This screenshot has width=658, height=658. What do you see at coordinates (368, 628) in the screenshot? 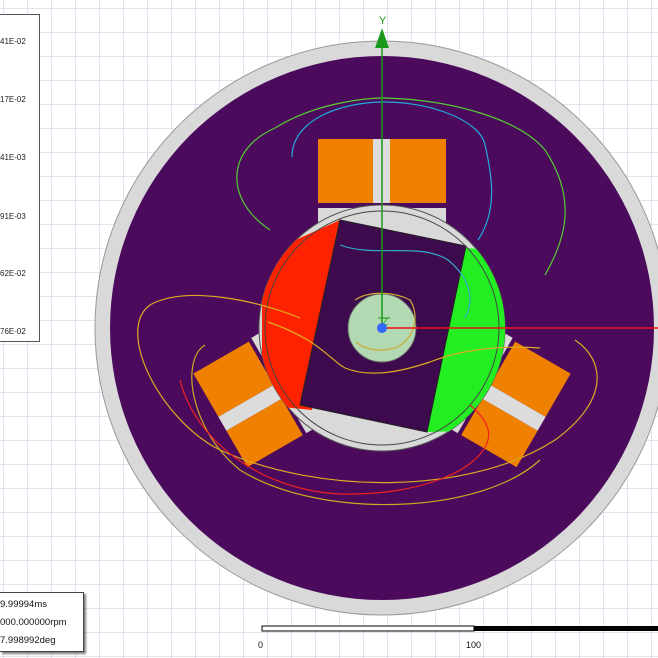
I see `scale-bar-white` at bounding box center [368, 628].